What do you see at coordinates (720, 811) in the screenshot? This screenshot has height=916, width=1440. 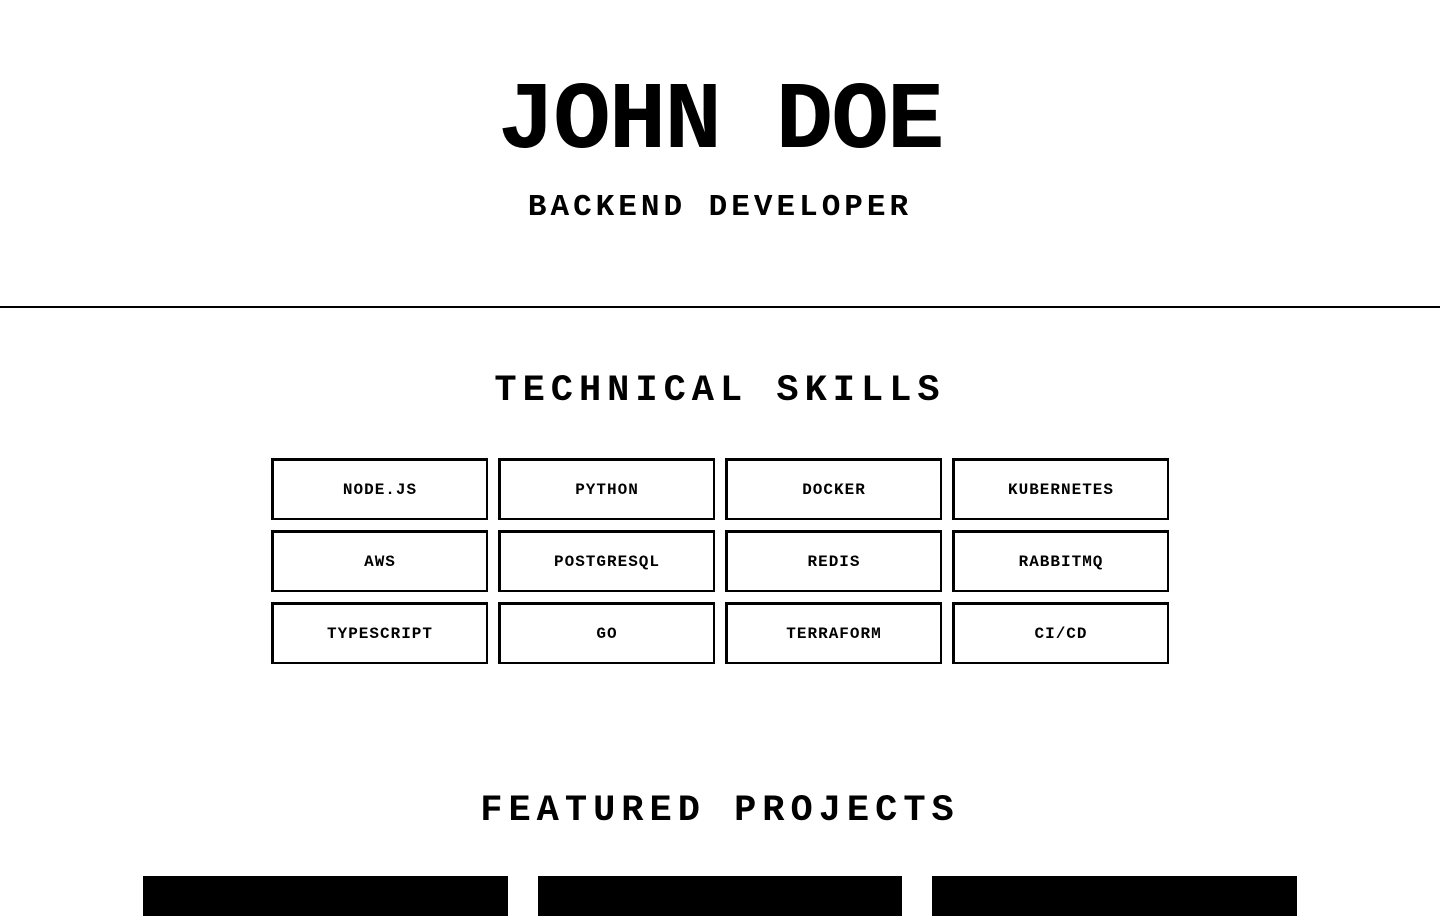 I see `projects-heading: FEATURED PROJECTS` at bounding box center [720, 811].